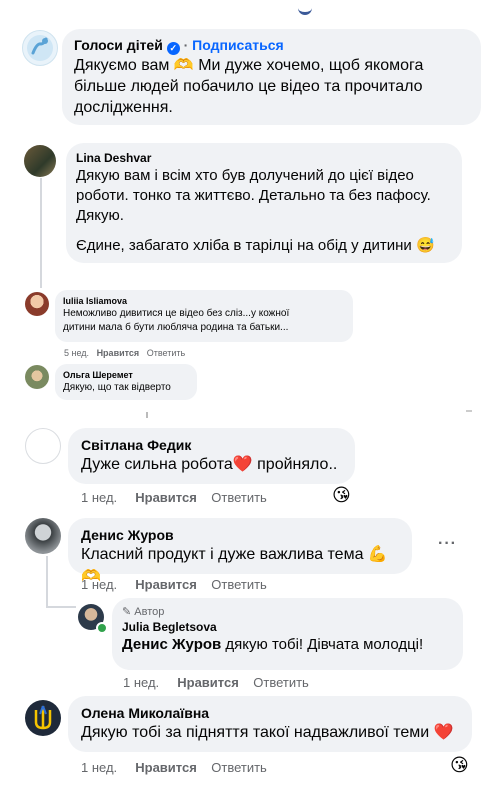  Describe the element at coordinates (287, 627) in the screenshot. I see `comment-author: Julia Begletsova` at that location.